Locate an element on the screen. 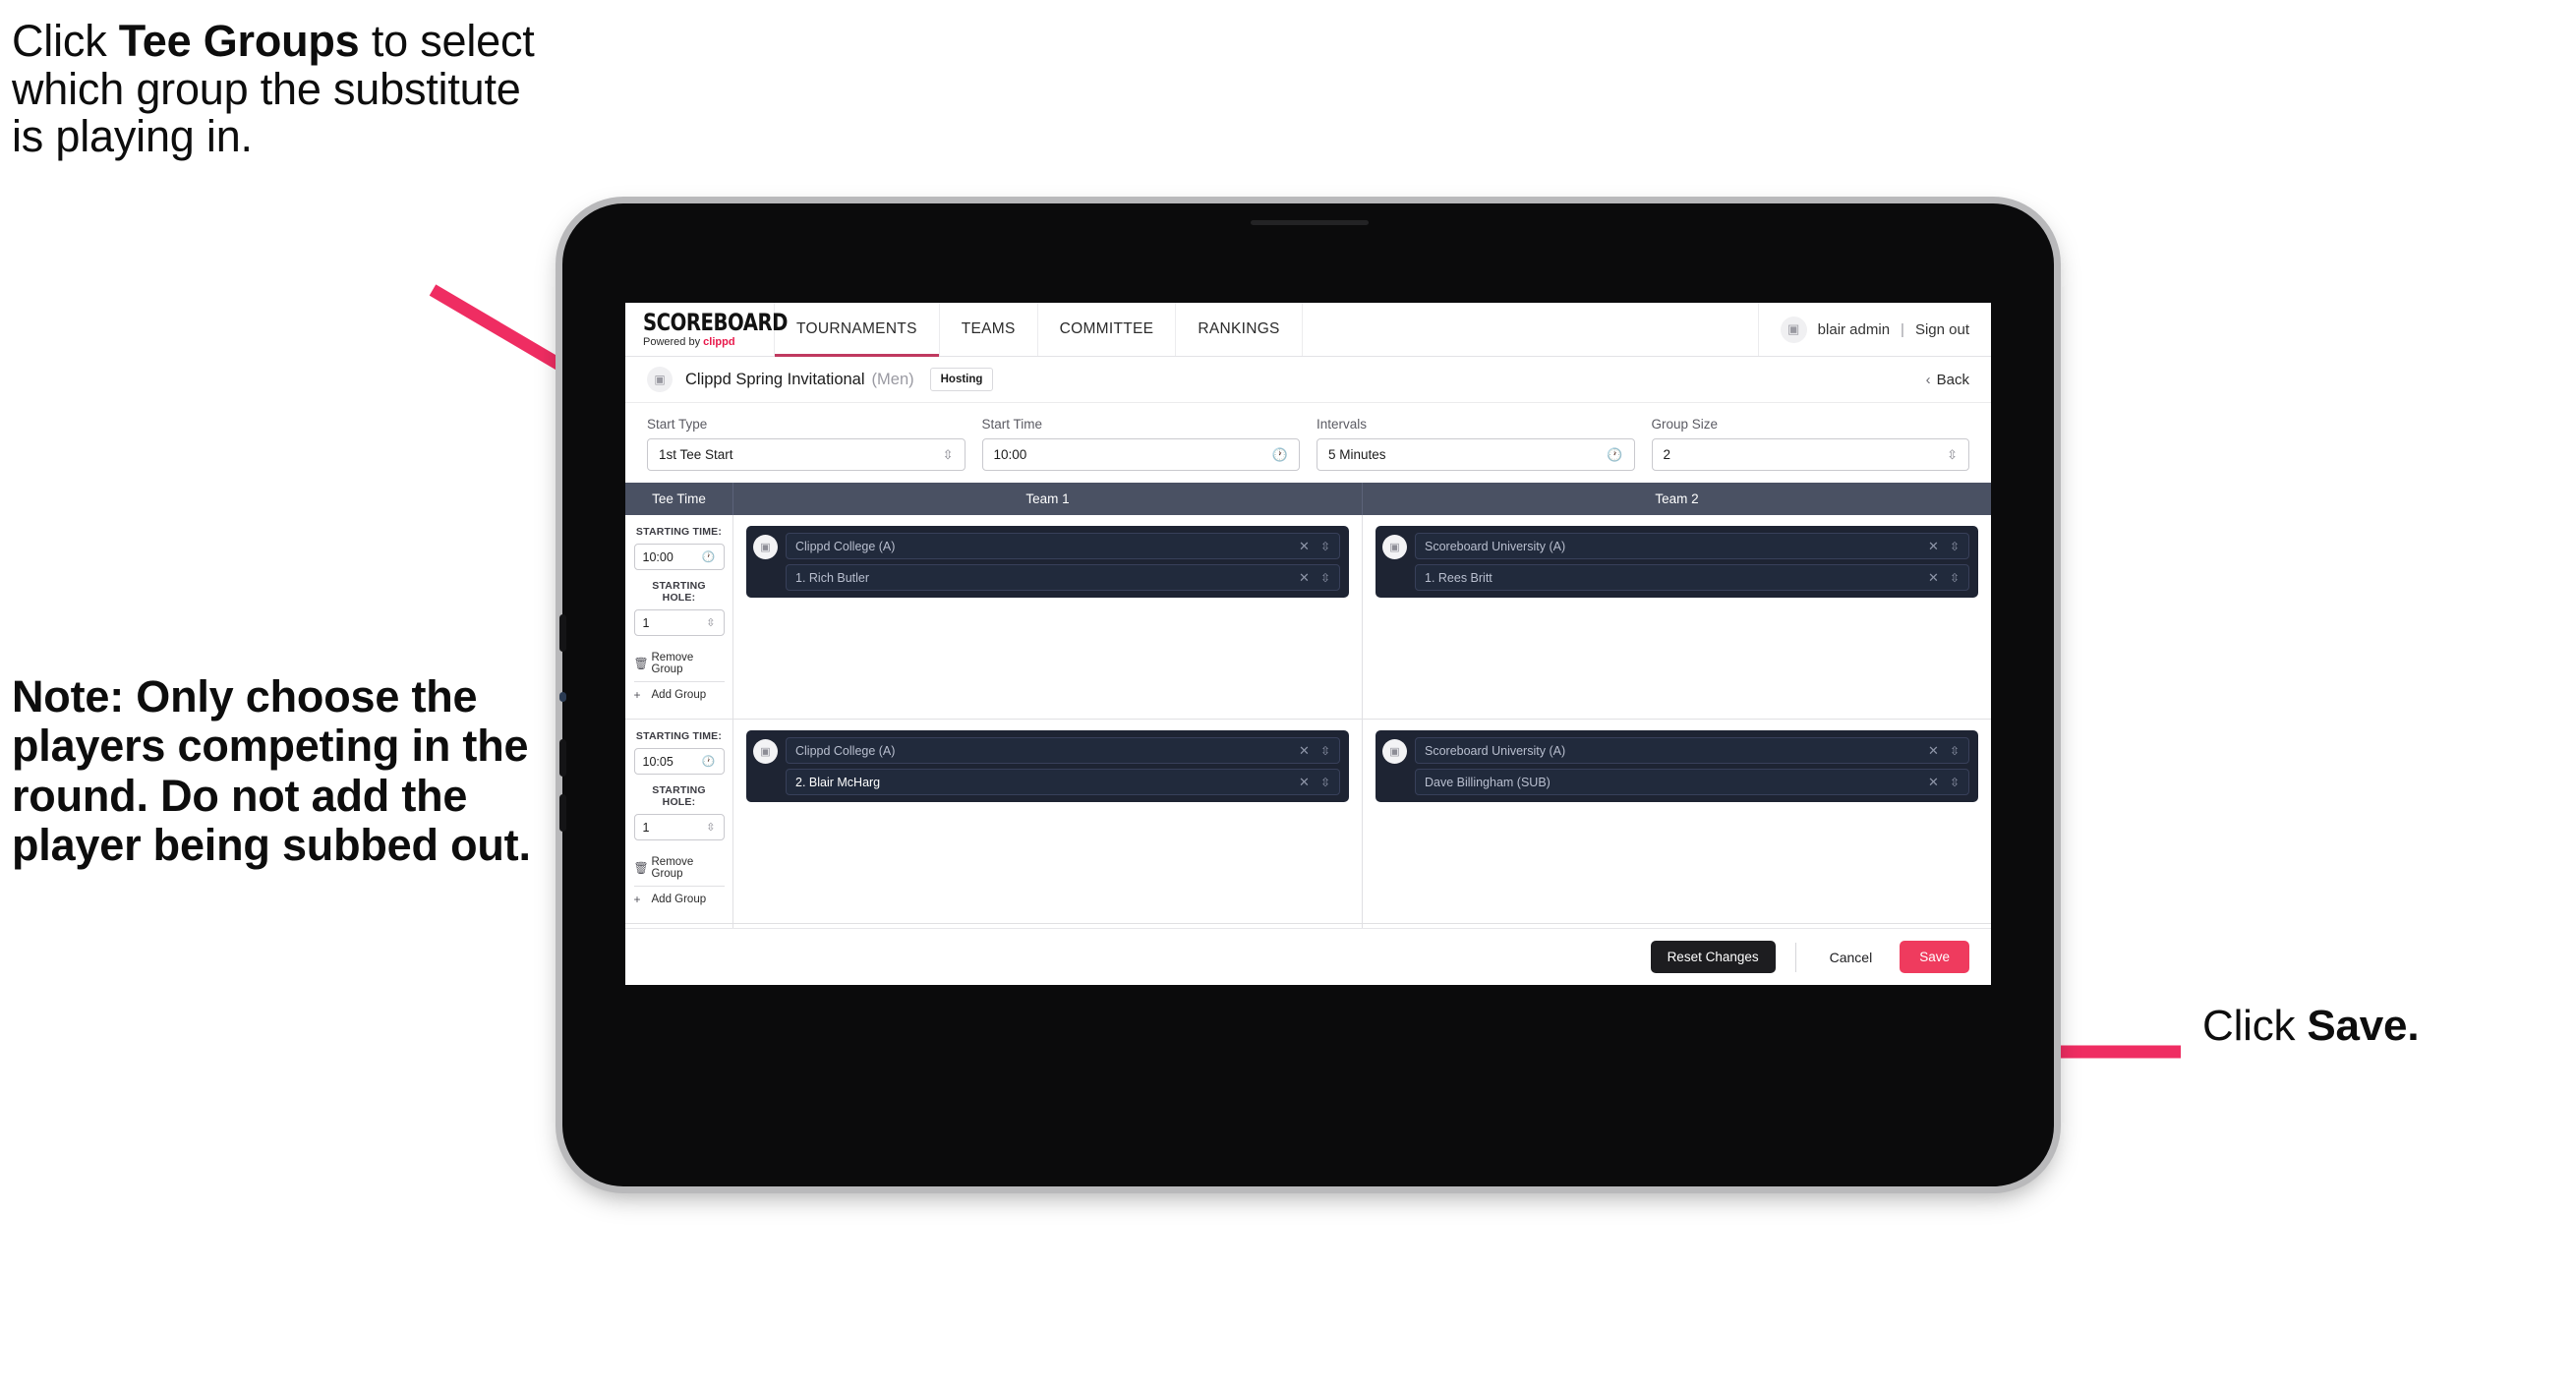  tab-rankings: RANKINGS is located at coordinates (1239, 330).